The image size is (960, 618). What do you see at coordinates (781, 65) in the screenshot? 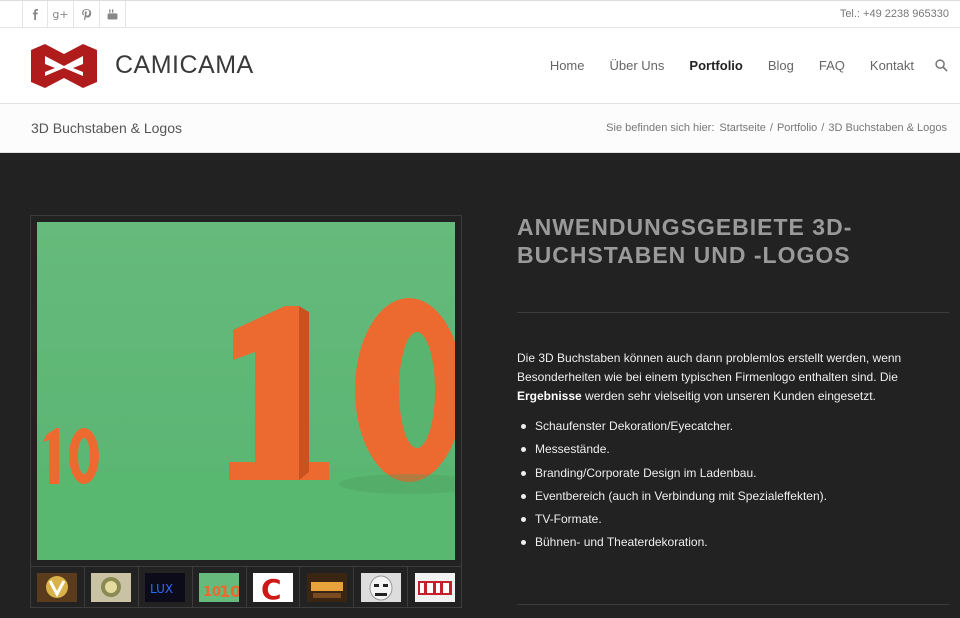
I see `nav-blog: Blog` at bounding box center [781, 65].